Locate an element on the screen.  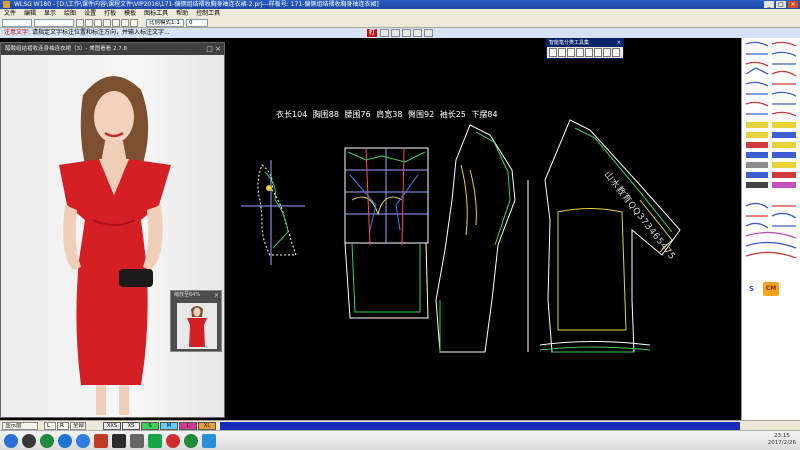
prompt-label: 注意文字: is located at coordinates (17, 32).